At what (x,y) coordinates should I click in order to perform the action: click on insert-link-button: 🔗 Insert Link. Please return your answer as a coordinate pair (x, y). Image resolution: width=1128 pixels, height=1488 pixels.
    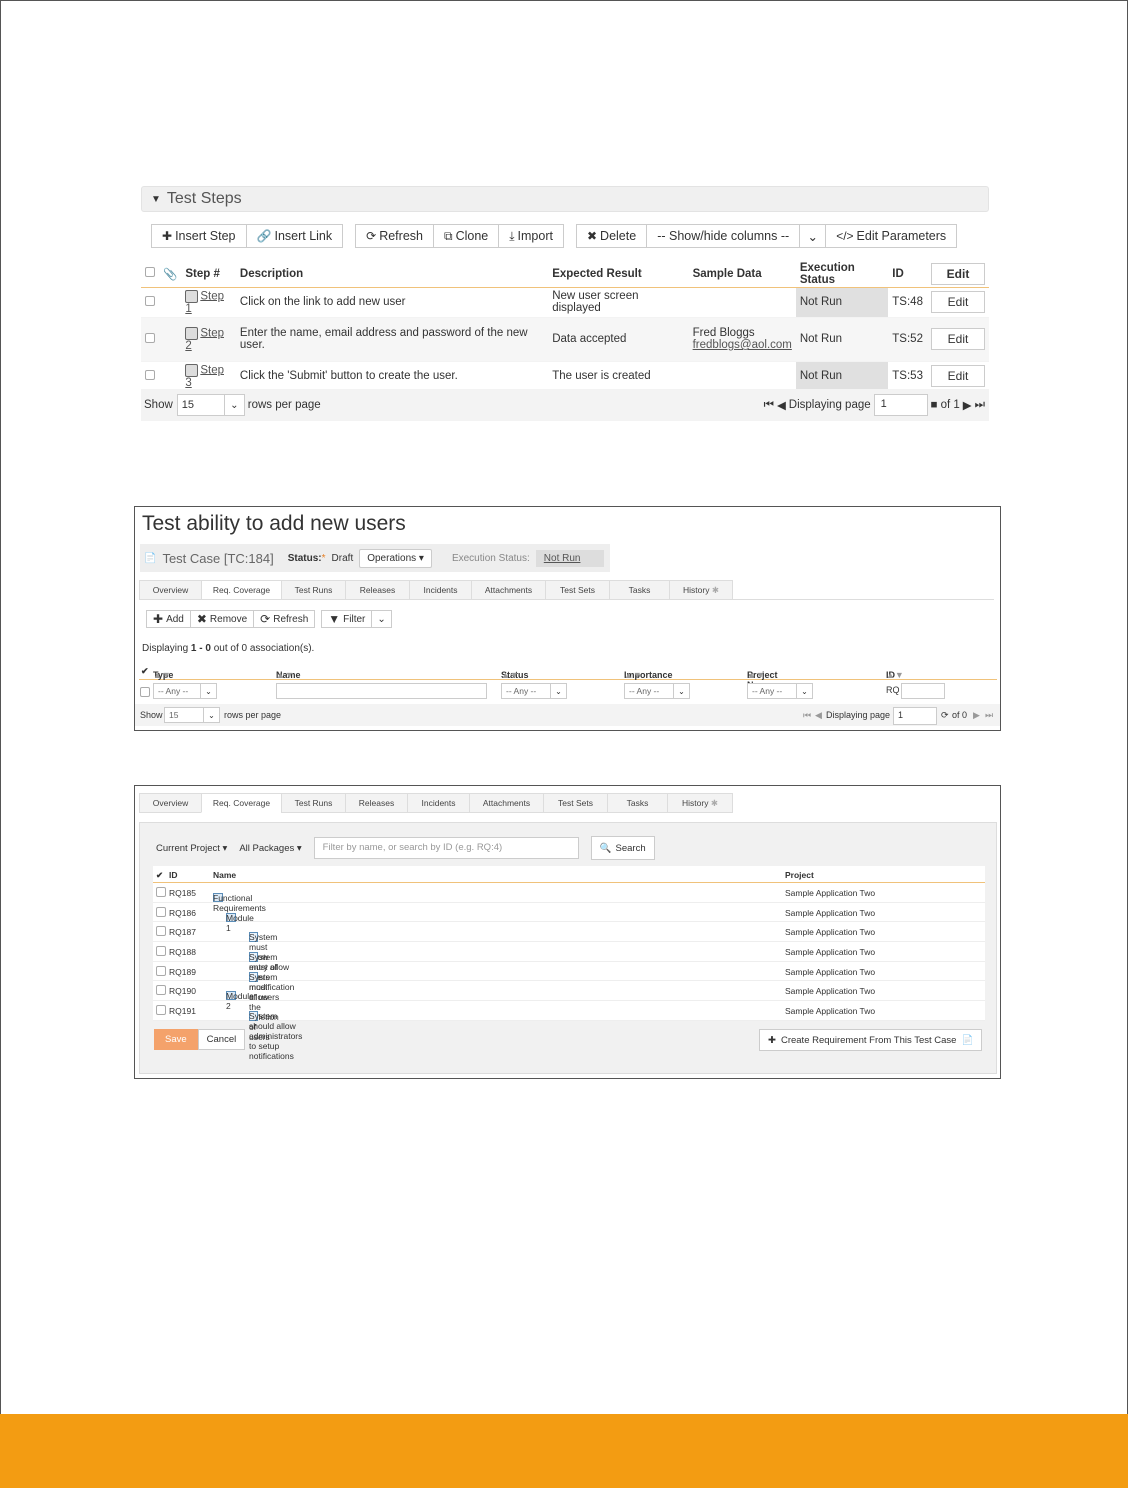
    Looking at the image, I should click on (295, 236).